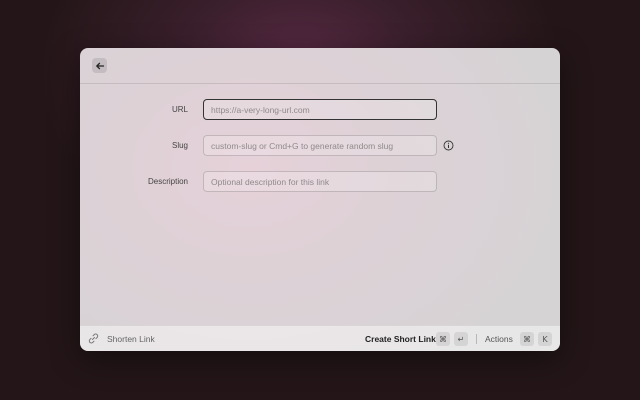 This screenshot has width=640, height=400. I want to click on actions-button: Actions, so click(499, 338).